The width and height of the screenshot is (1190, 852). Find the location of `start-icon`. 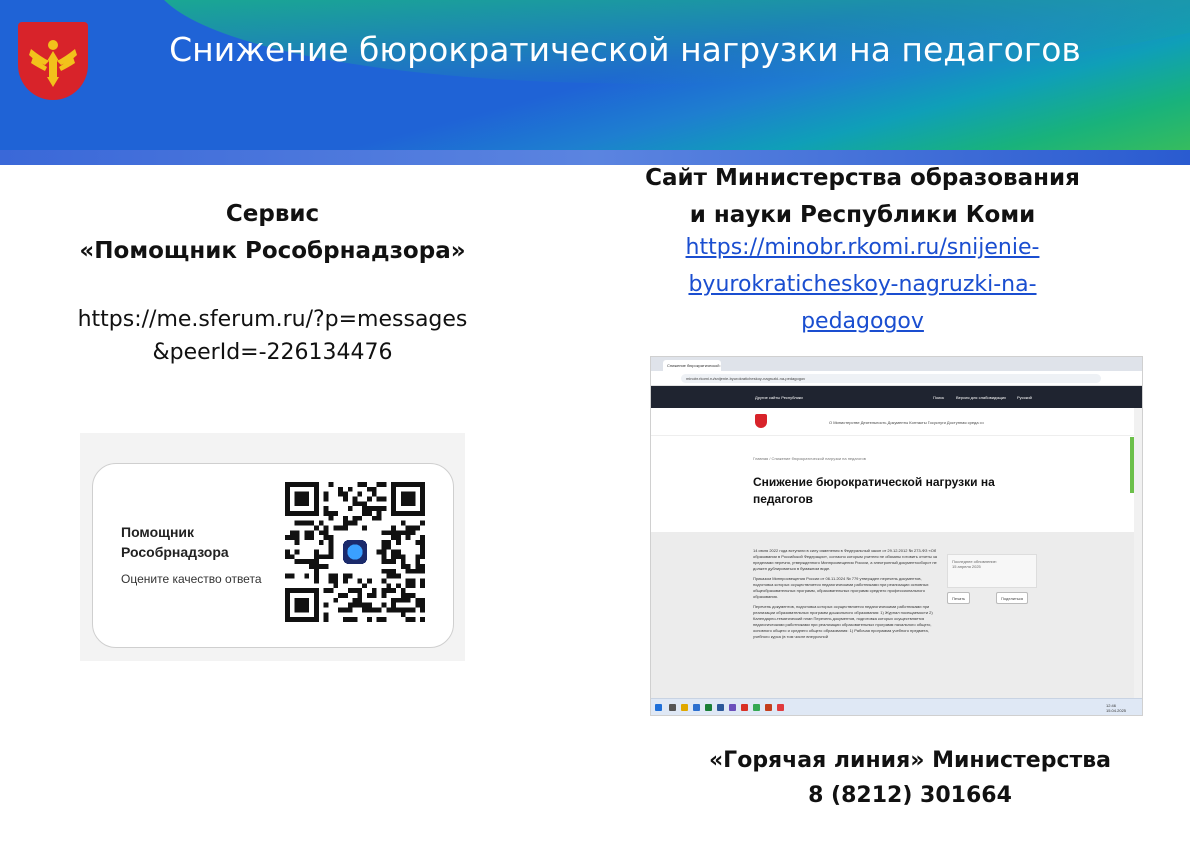

start-icon is located at coordinates (658, 707).